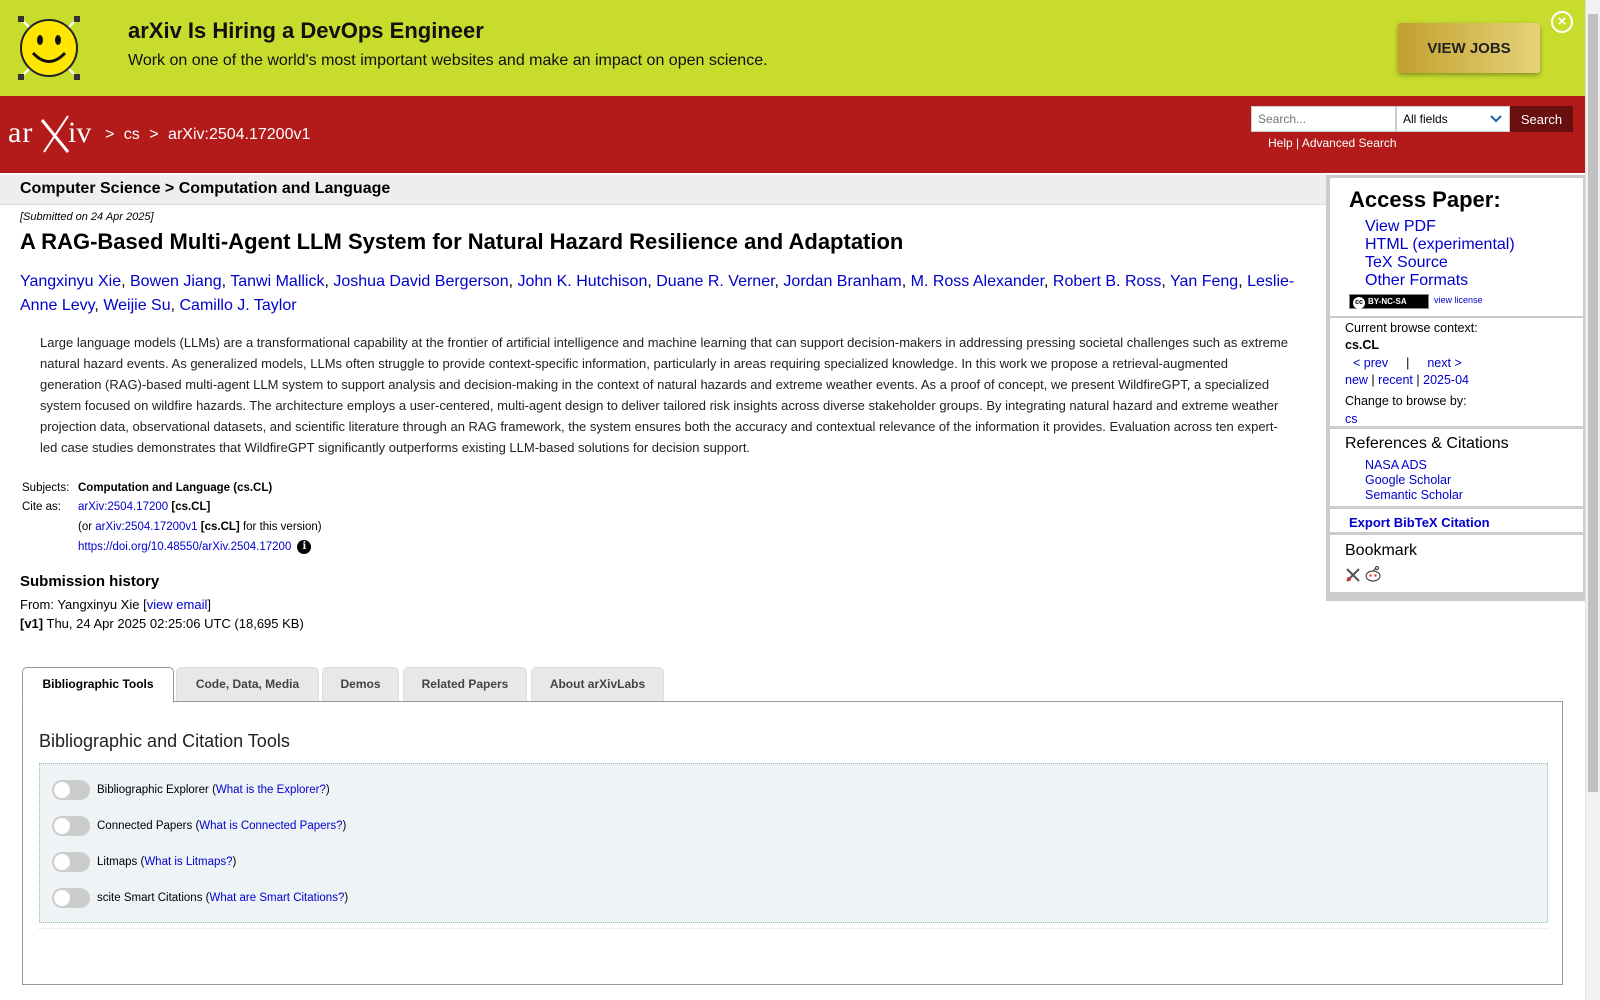 The height and width of the screenshot is (1000, 1600). Describe the element at coordinates (188, 862) in the screenshot. I see `tool-help-link: What is Litmaps?` at that location.